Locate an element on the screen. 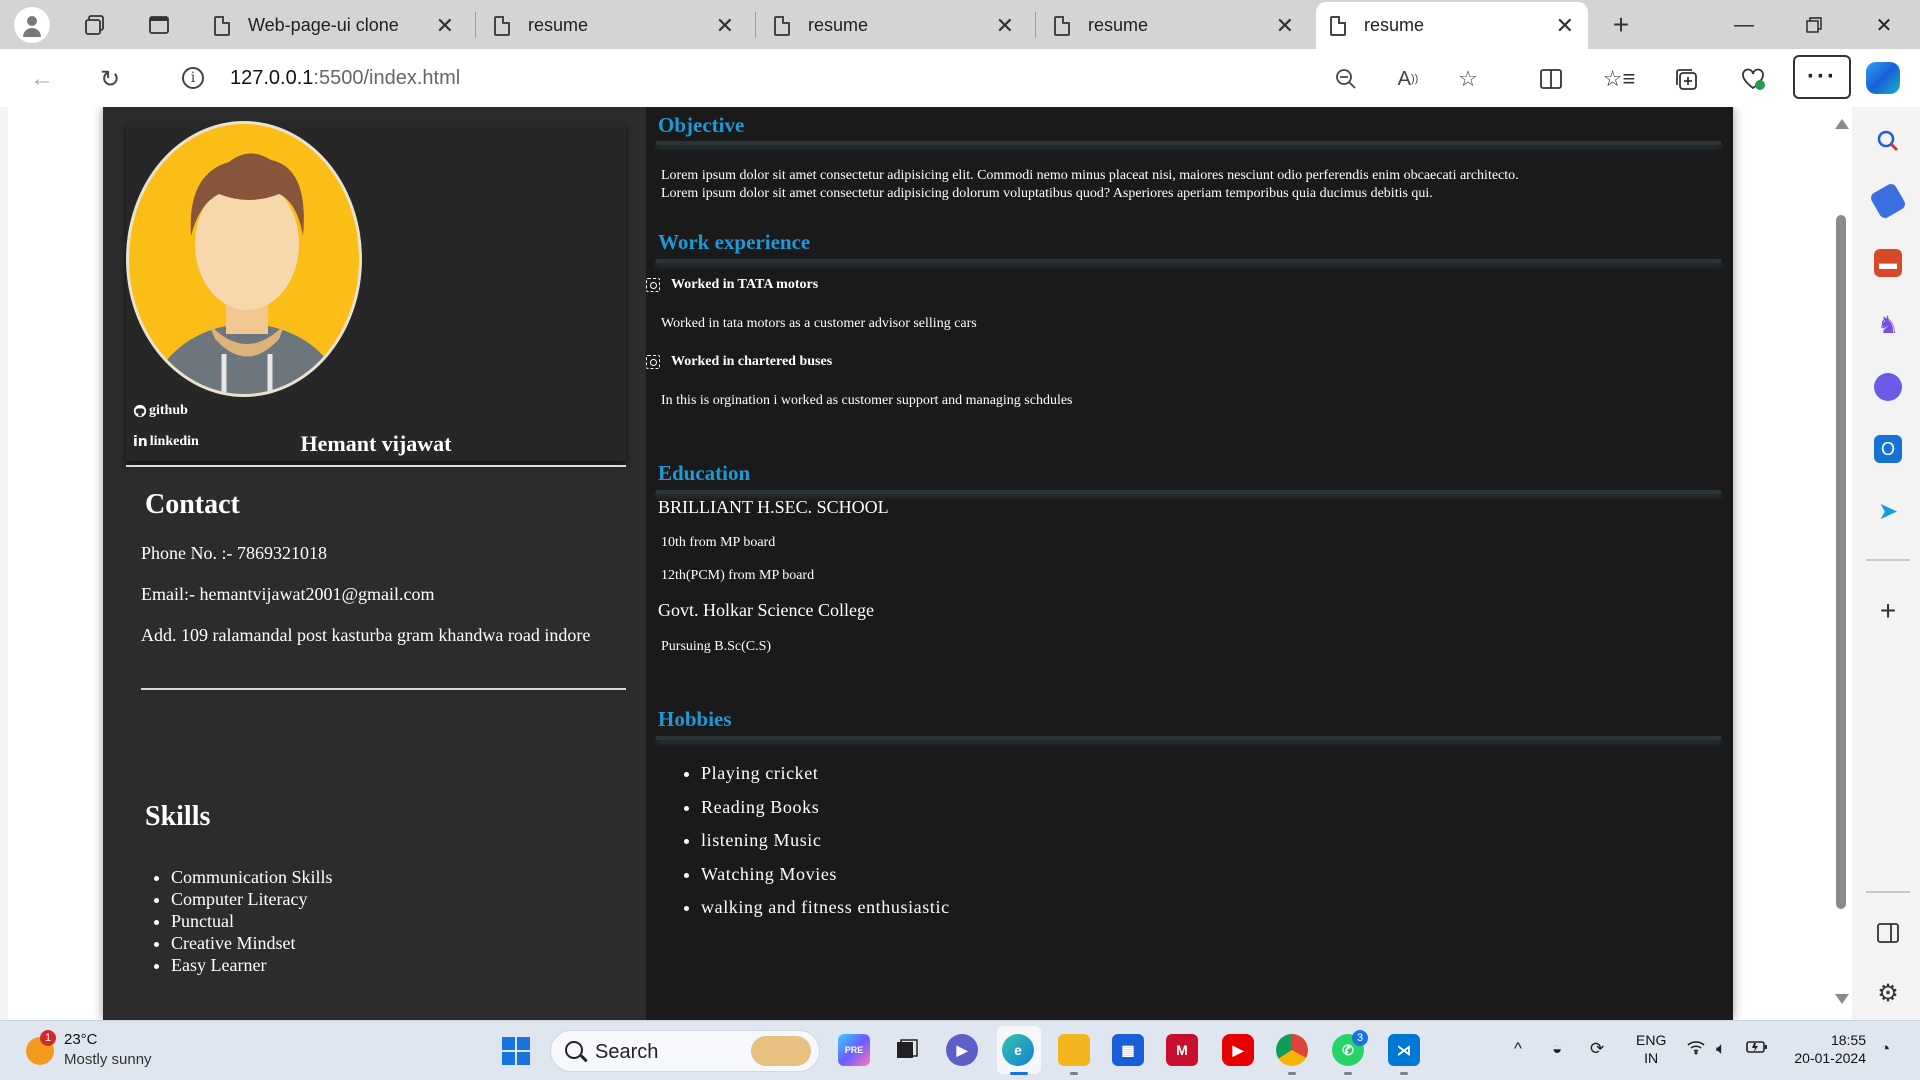 The height and width of the screenshot is (1080, 1920). system-clock: 18:55 20-01-2024 is located at coordinates (1823, 1049).